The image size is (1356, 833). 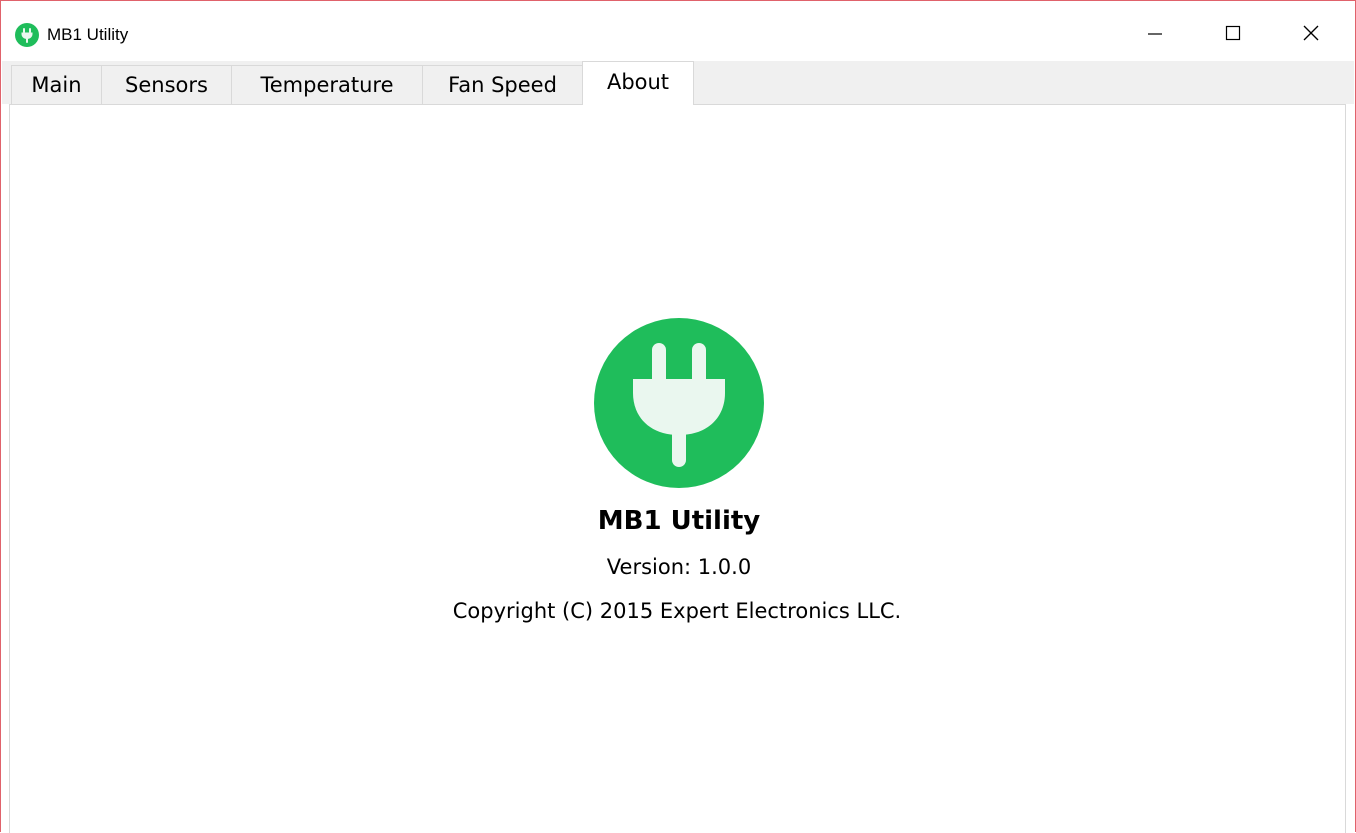 I want to click on tab-fan-speed: Fan Speed, so click(x=502, y=84).